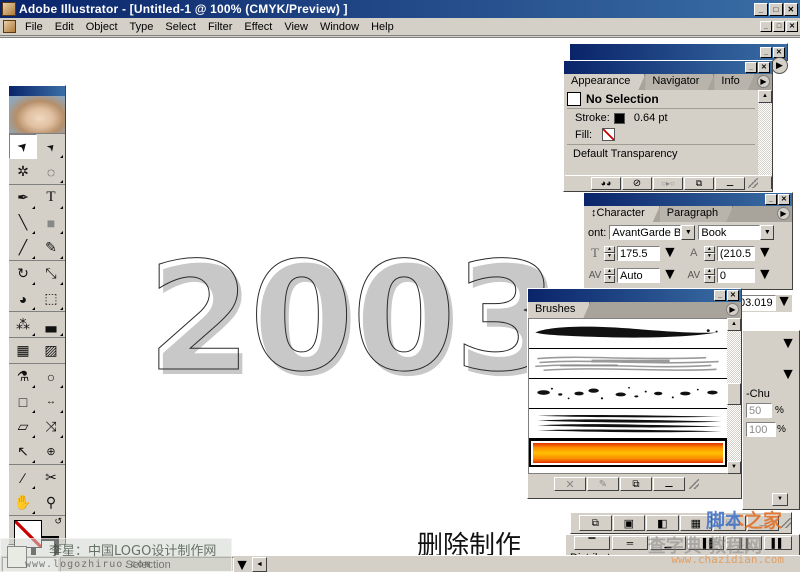 This screenshot has width=800, height=572. I want to click on background-panel-minimize-button: _, so click(766, 52).